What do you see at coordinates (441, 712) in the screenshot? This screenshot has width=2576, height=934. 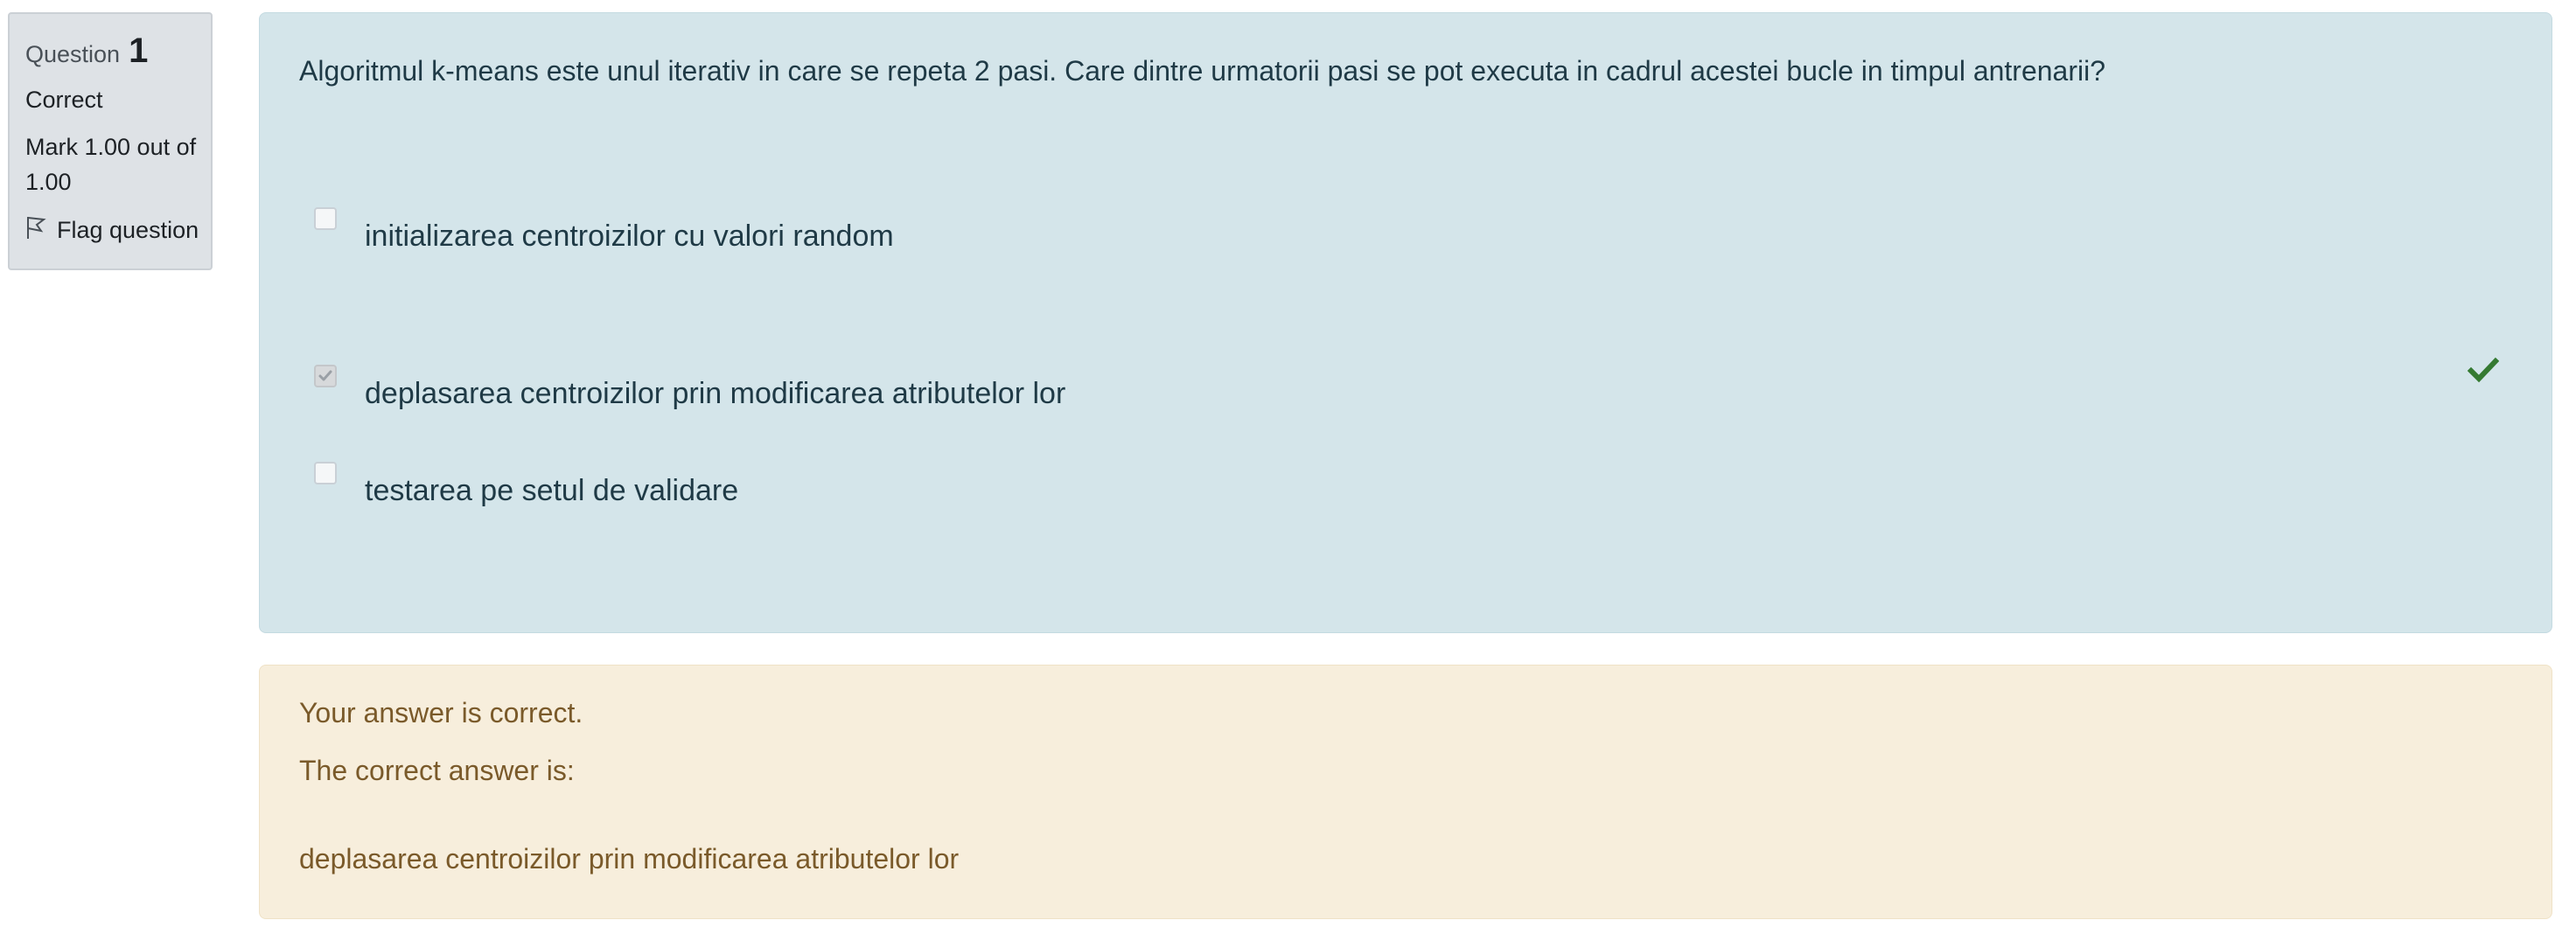 I see `feedback-summary: Your answer is correct.` at bounding box center [441, 712].